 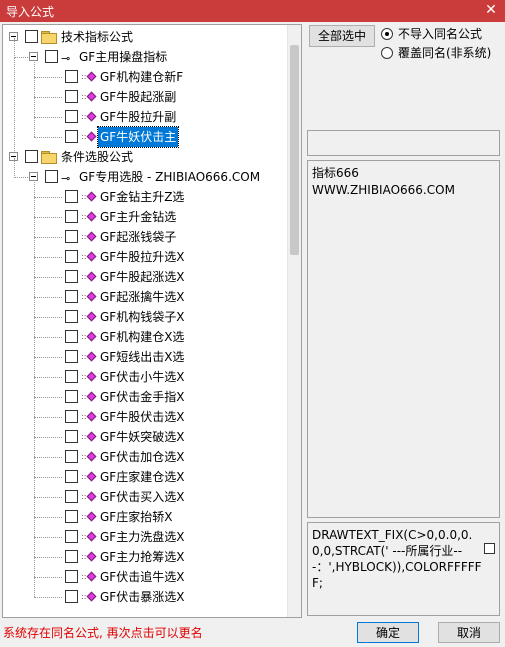 I want to click on formula-label: GF伏击加仓选X, so click(x=142, y=457).